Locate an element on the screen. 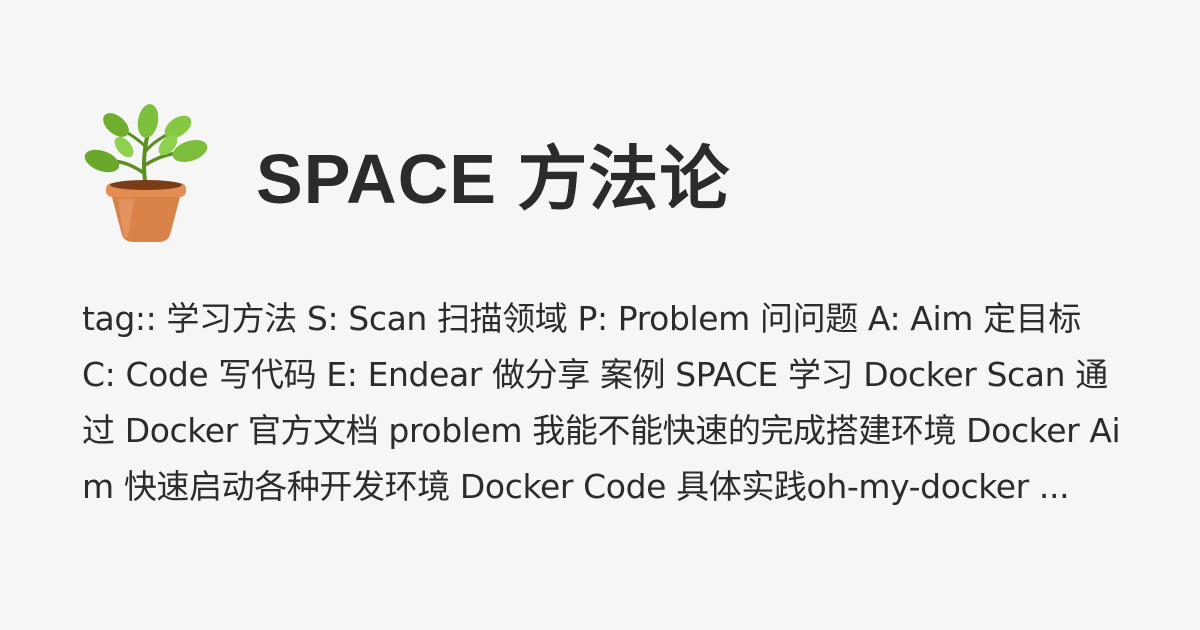 This screenshot has width=1200, height=630. card-header: SPACE 方法论 is located at coordinates (406, 173).